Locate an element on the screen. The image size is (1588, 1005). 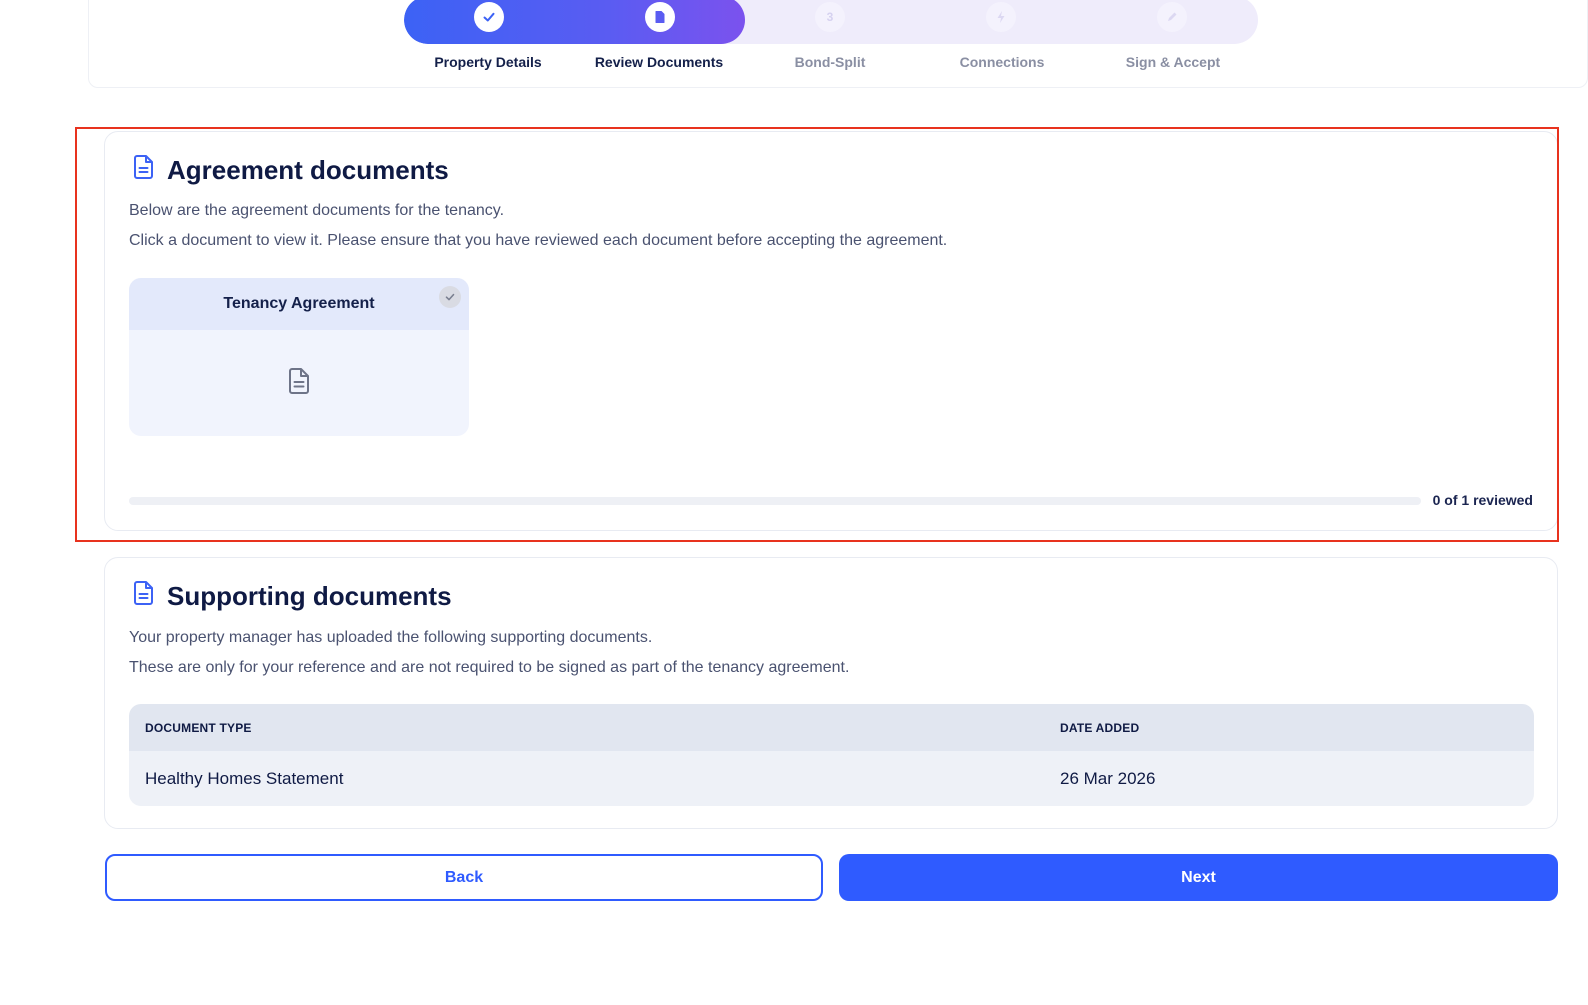
step-4-lightning-icon is located at coordinates (1001, 17).